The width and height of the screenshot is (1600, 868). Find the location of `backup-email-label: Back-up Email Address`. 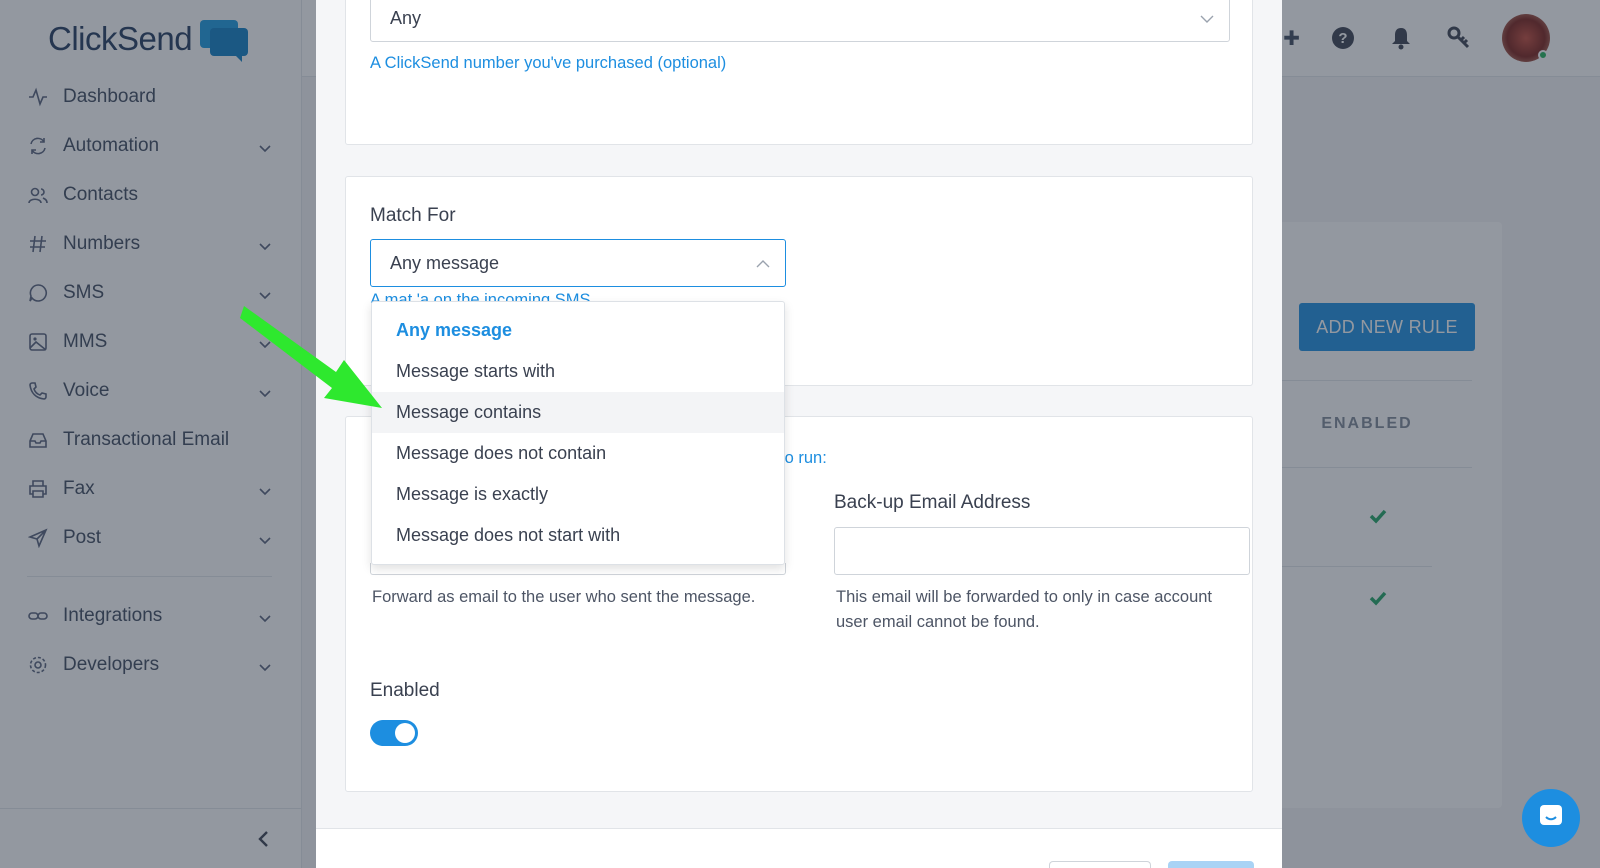

backup-email-label: Back-up Email Address is located at coordinates (932, 502).